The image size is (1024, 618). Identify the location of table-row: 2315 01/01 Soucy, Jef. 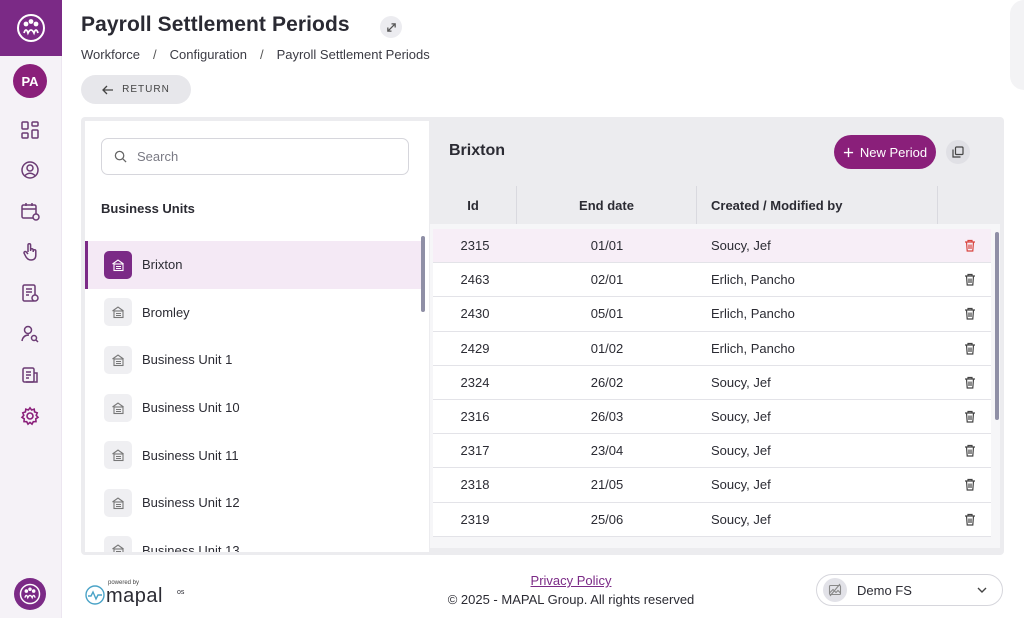
(712, 246).